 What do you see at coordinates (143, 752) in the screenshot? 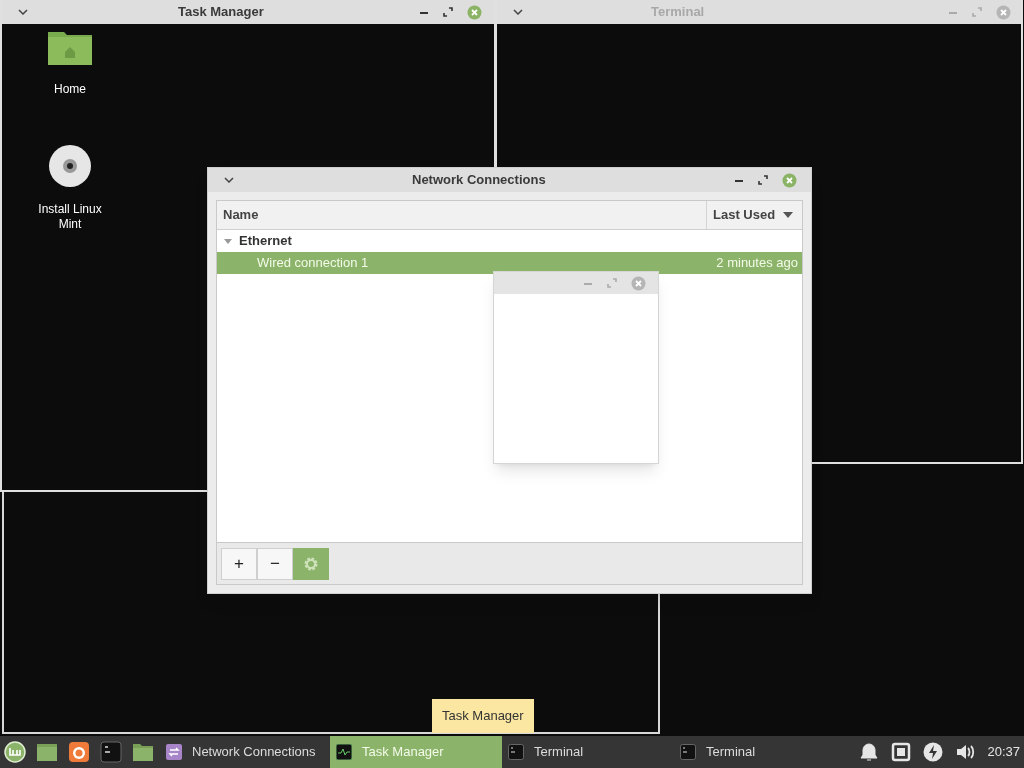
I see `folder-icon` at bounding box center [143, 752].